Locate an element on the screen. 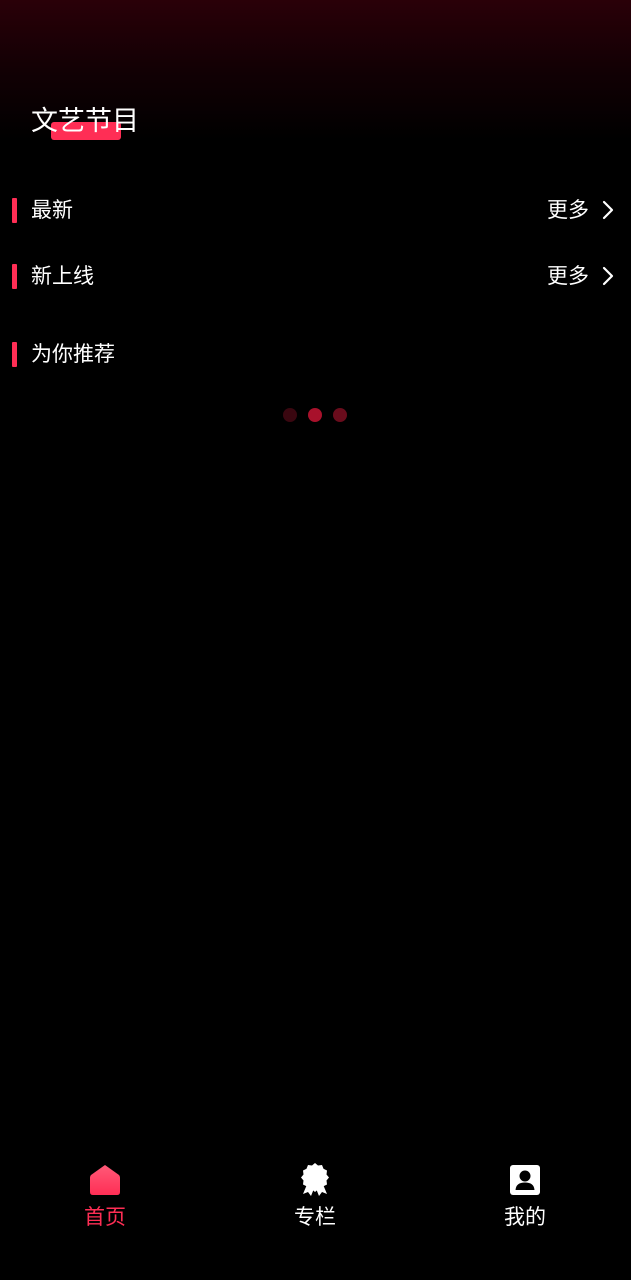 The height and width of the screenshot is (1280, 631). nav-item-home: 首页 is located at coordinates (105, 1200).